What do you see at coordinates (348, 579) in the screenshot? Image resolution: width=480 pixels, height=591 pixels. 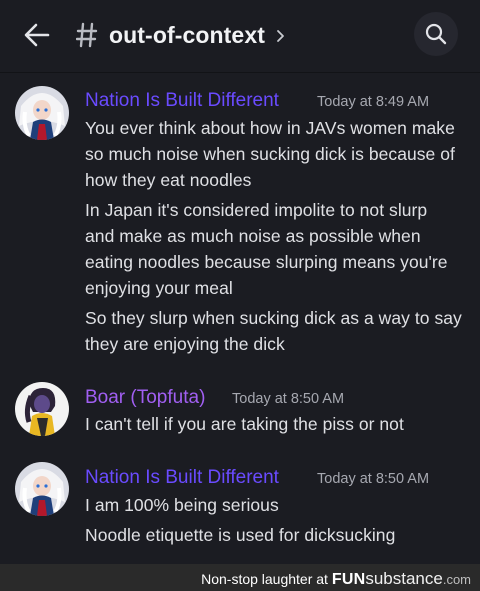 I see `brand-fun: FUN` at bounding box center [348, 579].